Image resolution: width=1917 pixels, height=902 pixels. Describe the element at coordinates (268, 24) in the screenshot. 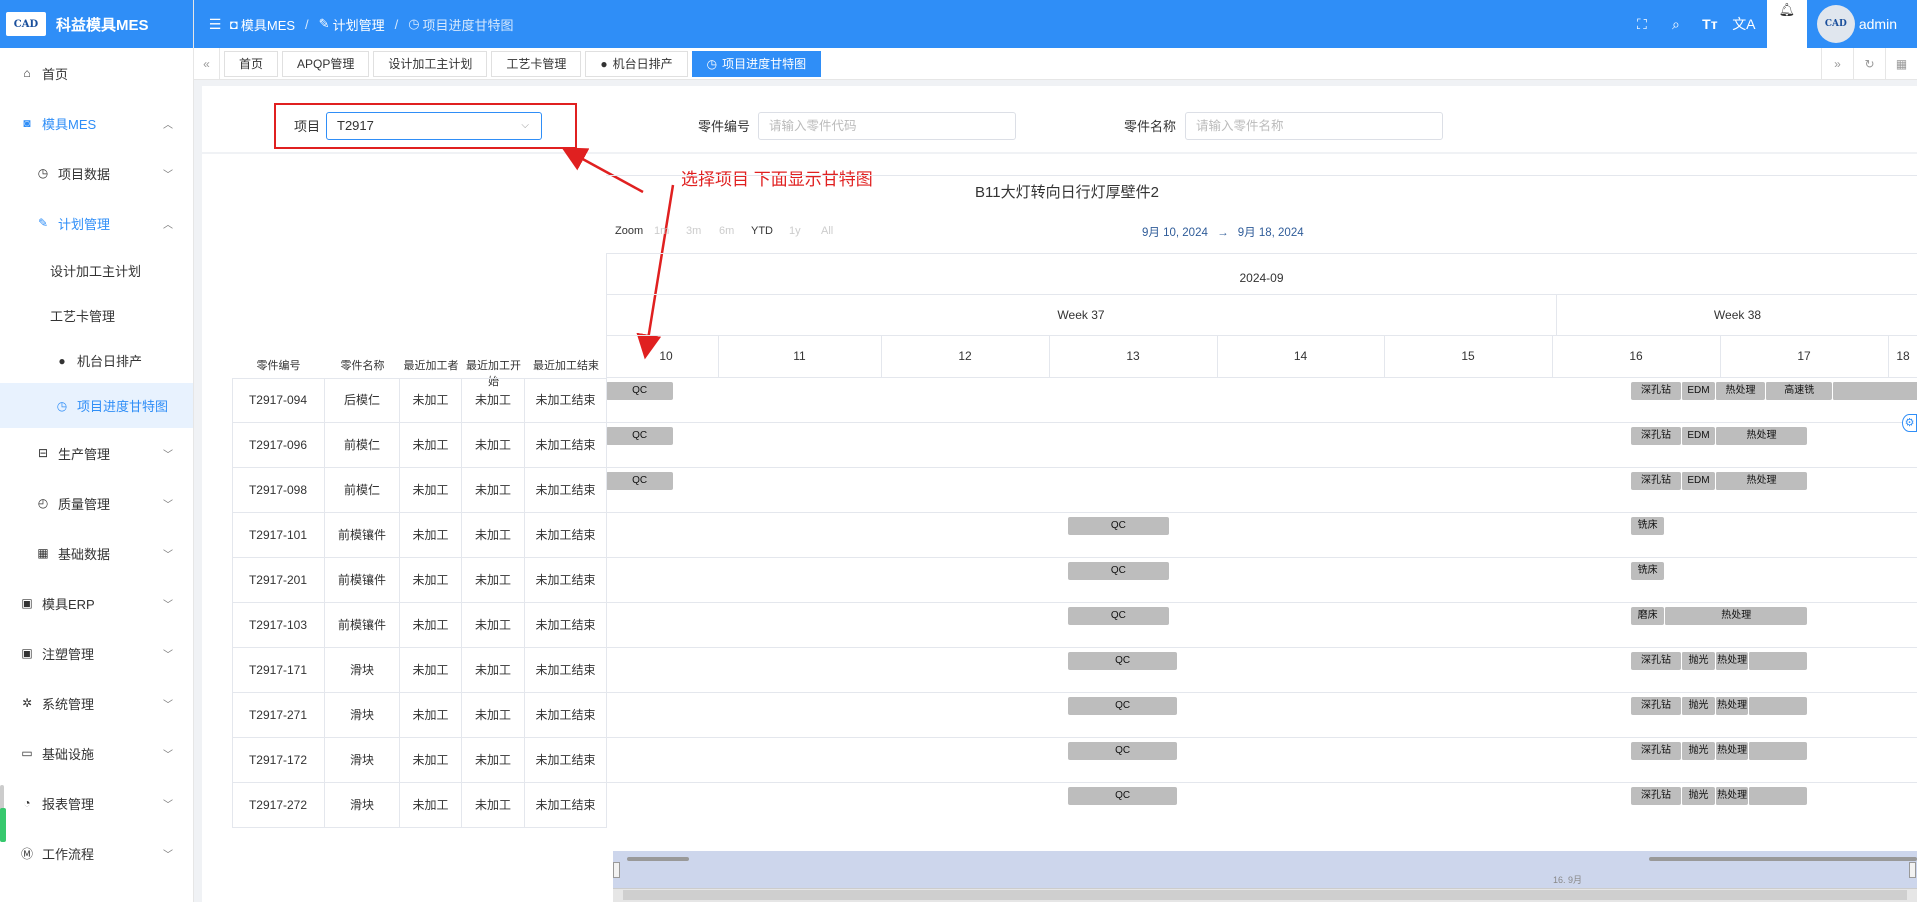

I see `breadcrumb-item-mes: 模具MES` at that location.